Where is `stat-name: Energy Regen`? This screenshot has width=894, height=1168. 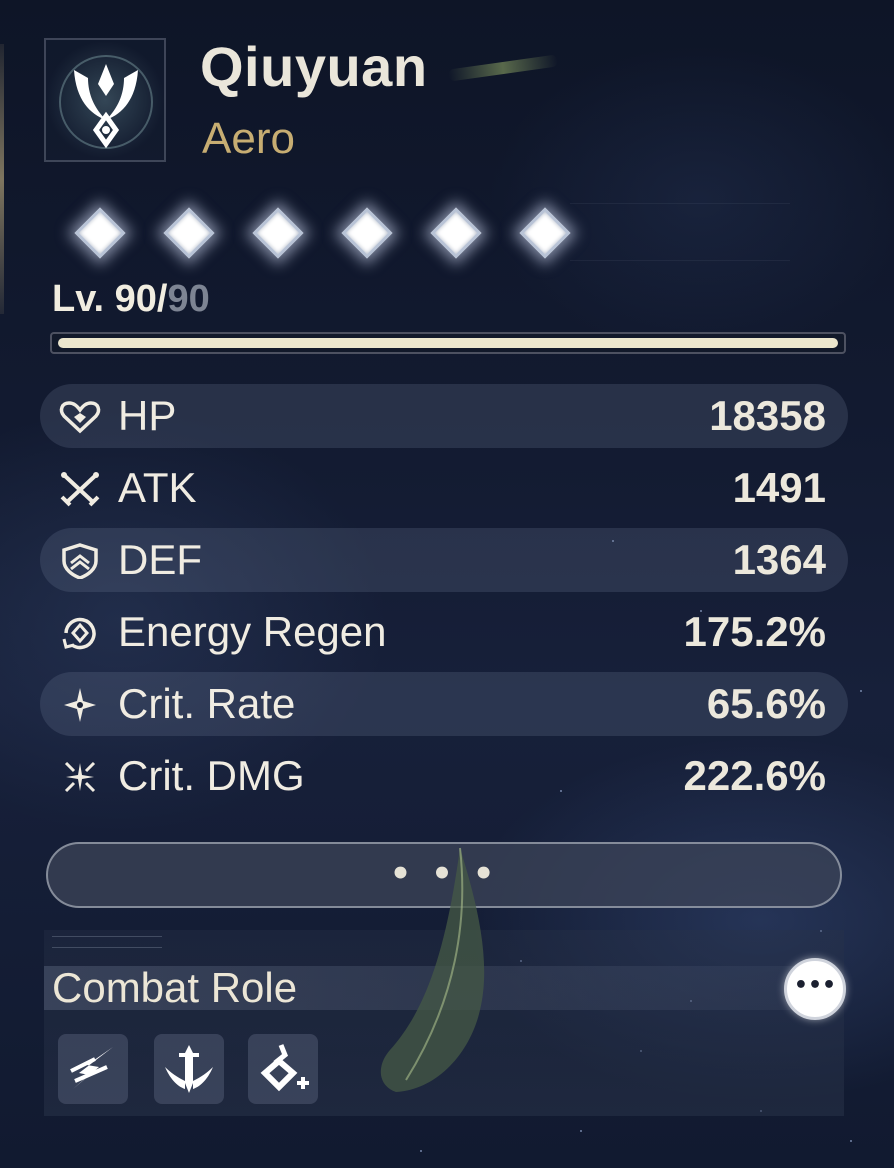 stat-name: Energy Regen is located at coordinates (252, 631).